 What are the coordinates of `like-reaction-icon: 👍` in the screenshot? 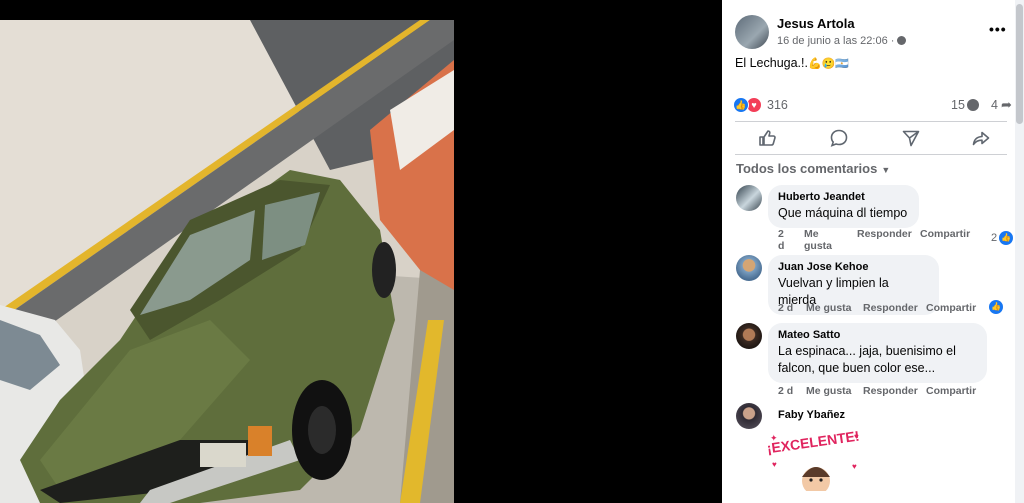 It's located at (741, 105).